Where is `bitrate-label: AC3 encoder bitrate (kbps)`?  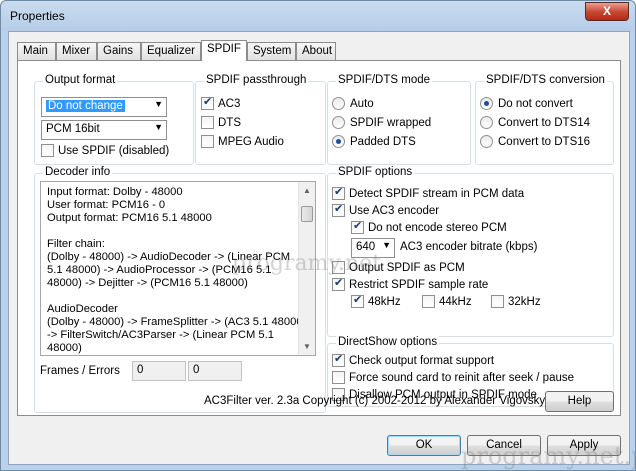
bitrate-label: AC3 encoder bitrate (kbps) is located at coordinates (469, 247).